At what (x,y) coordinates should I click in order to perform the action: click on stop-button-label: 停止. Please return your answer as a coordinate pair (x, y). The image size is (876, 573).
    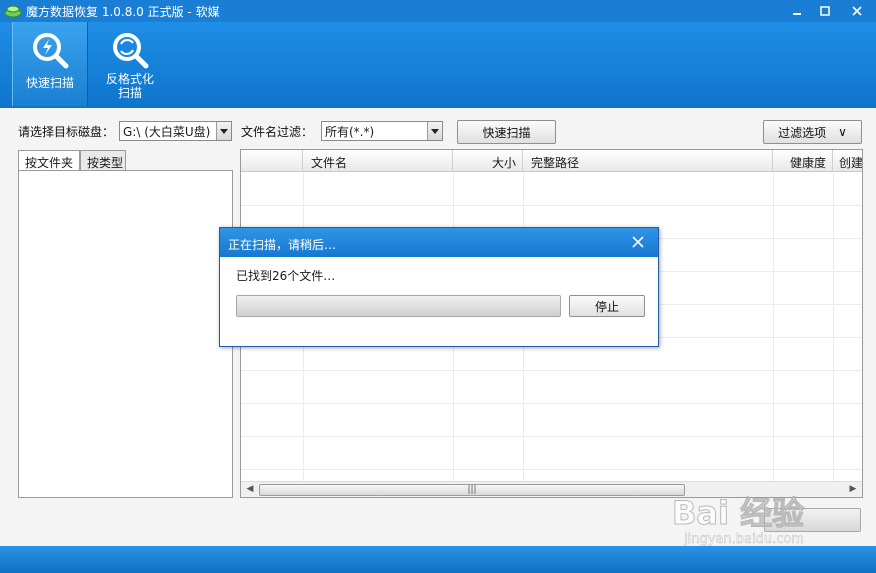
    Looking at the image, I should click on (606, 306).